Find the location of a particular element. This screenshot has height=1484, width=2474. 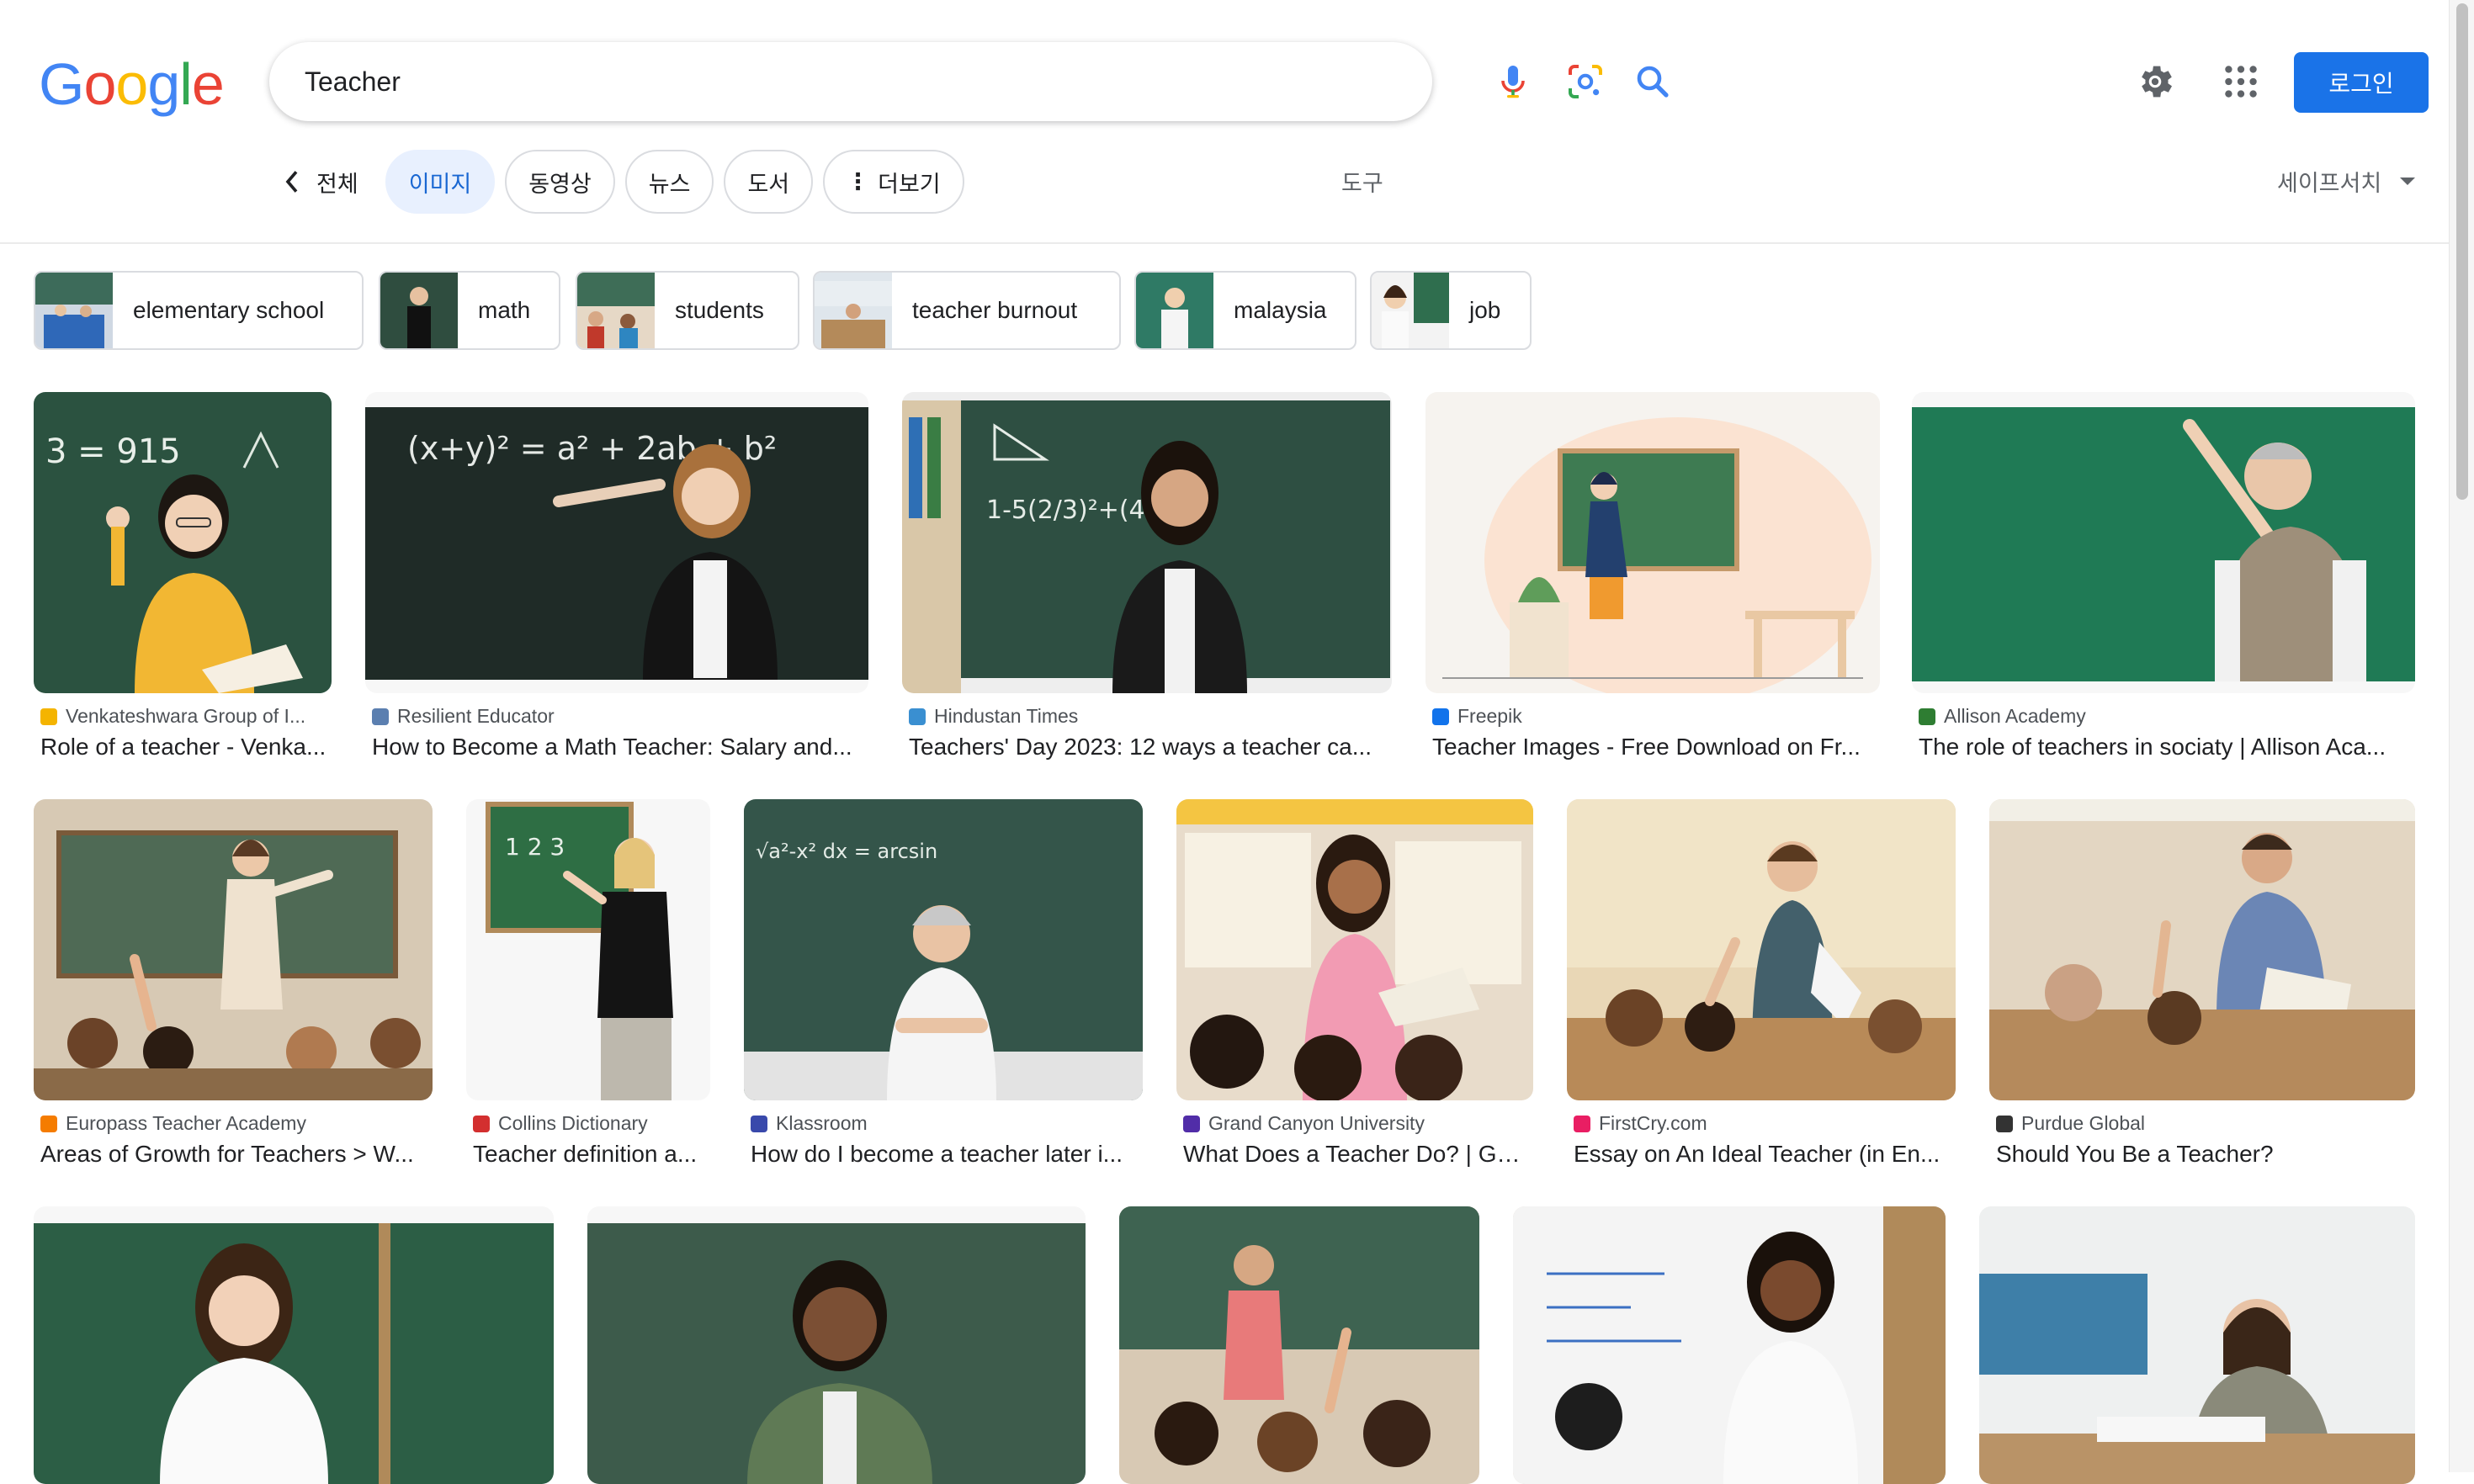

search-box is located at coordinates (969, 81).